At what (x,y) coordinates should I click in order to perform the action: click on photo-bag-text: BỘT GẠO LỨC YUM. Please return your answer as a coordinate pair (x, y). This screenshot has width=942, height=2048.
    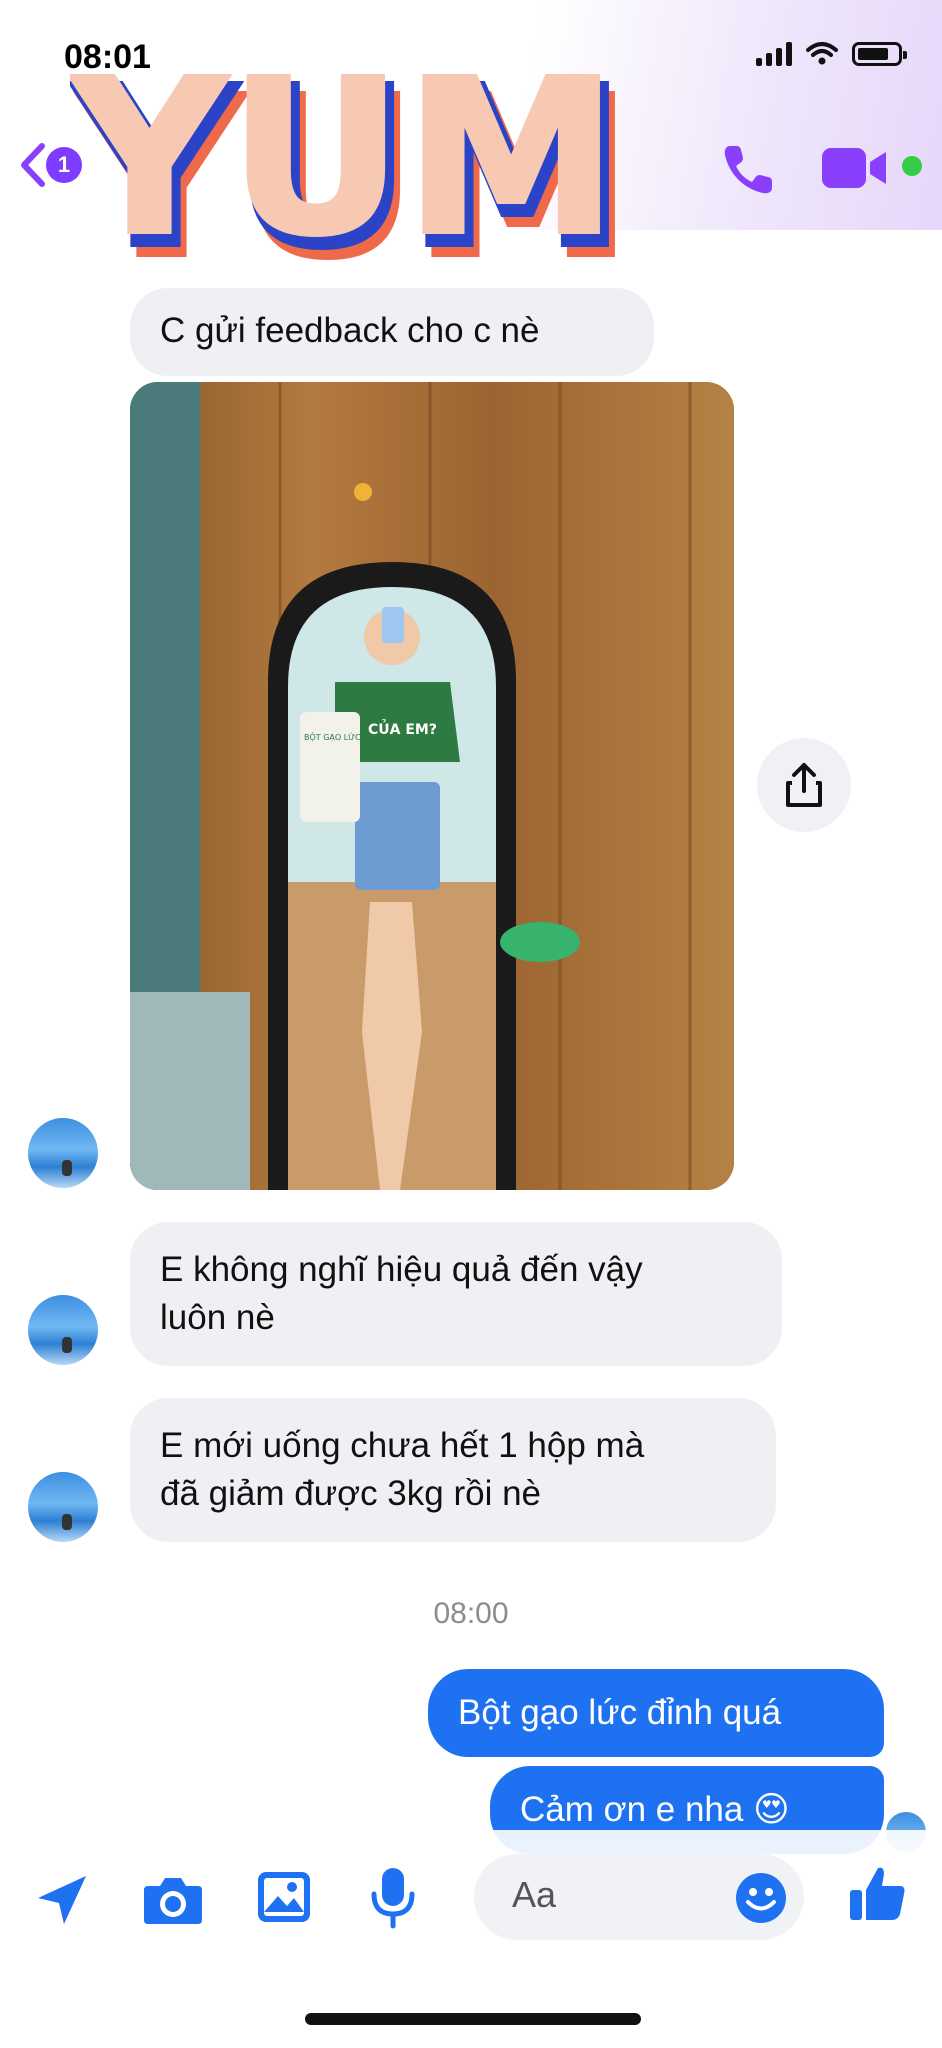
    Looking at the image, I should click on (342, 737).